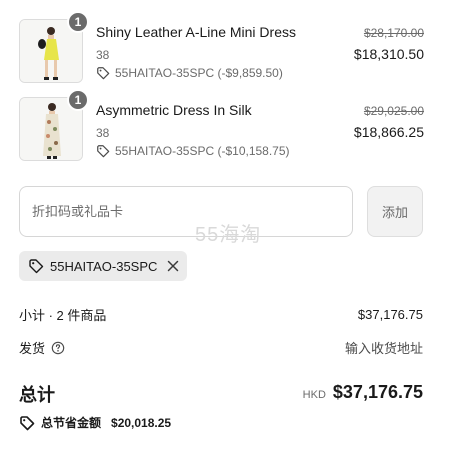 The image size is (466, 459). What do you see at coordinates (196, 32) in the screenshot?
I see `product-name: Shiny Leather A-Line Mini Dress` at bounding box center [196, 32].